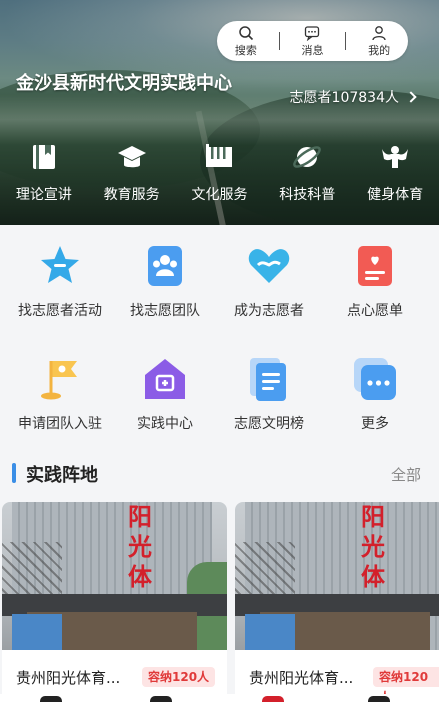 Image resolution: width=439 pixels, height=702 pixels. I want to click on muscle-icon, so click(395, 157).